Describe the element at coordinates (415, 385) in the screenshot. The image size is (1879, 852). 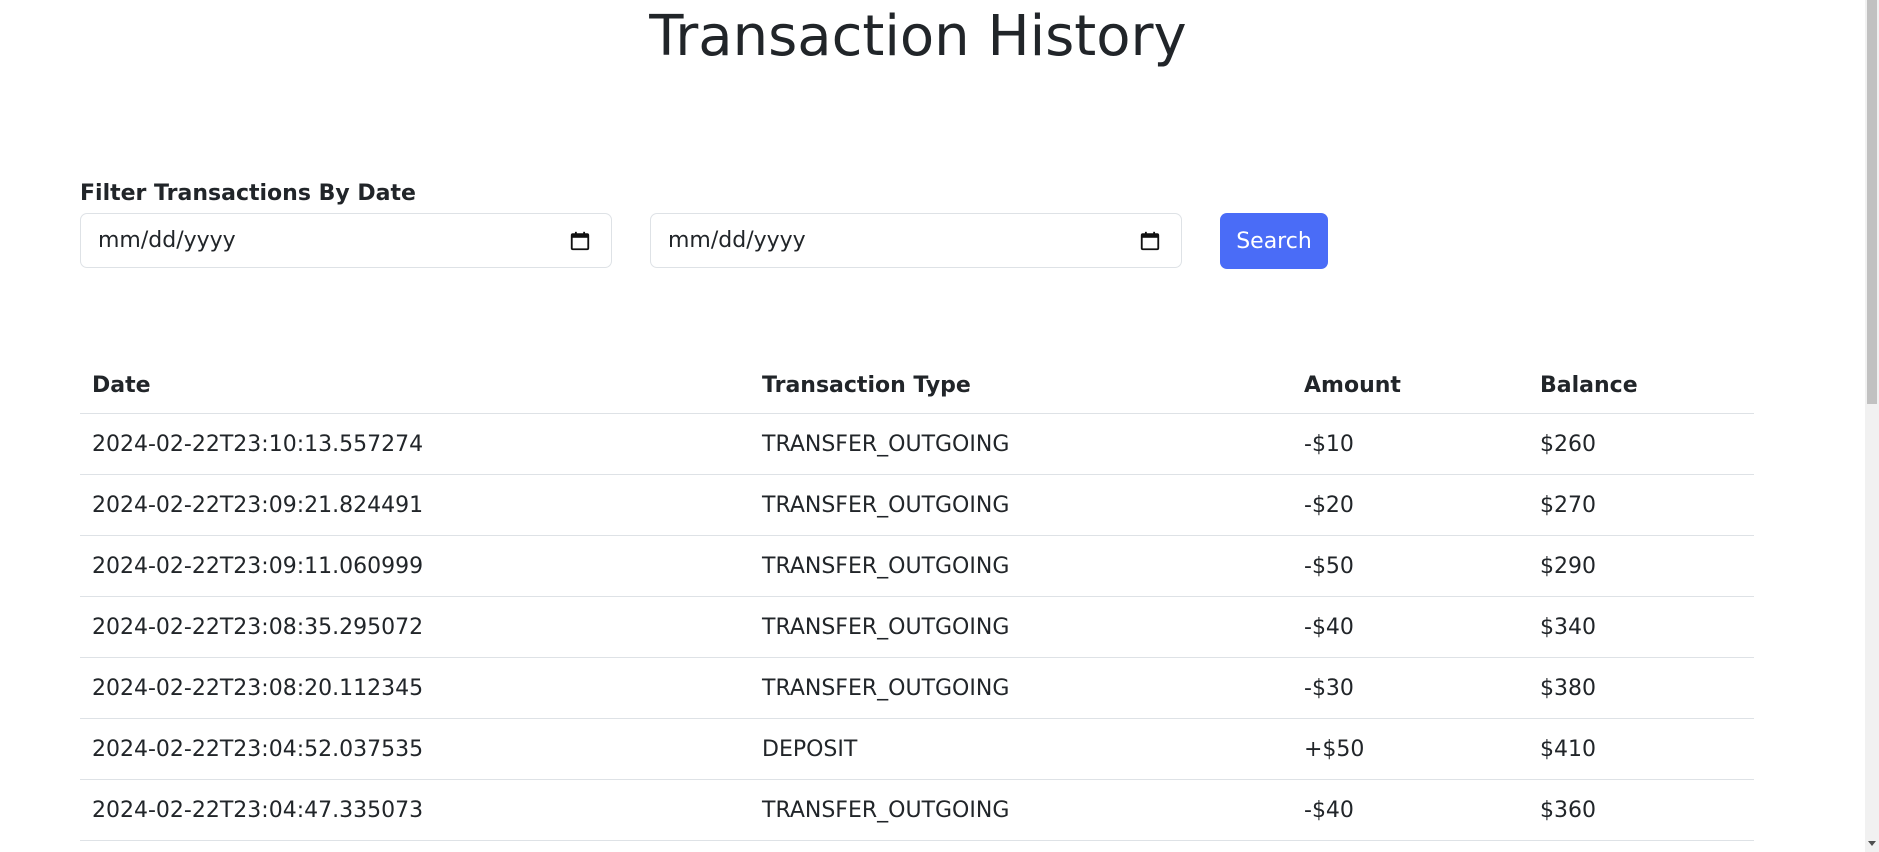
I see `header-date: Date` at that location.